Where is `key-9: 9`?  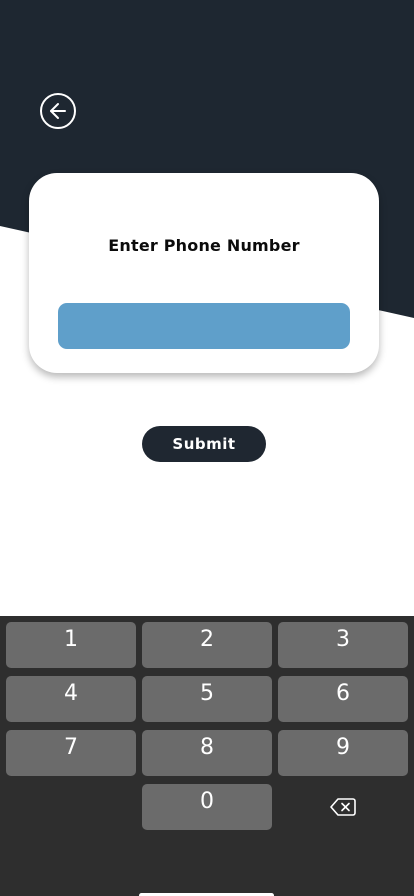
key-9: 9 is located at coordinates (343, 753).